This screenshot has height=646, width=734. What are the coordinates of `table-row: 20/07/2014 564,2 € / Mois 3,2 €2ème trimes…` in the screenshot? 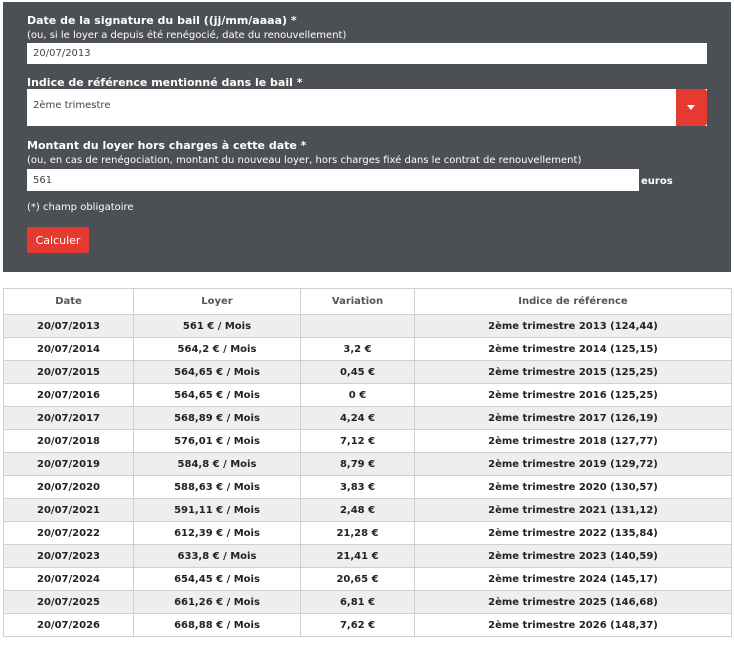 It's located at (367, 349).